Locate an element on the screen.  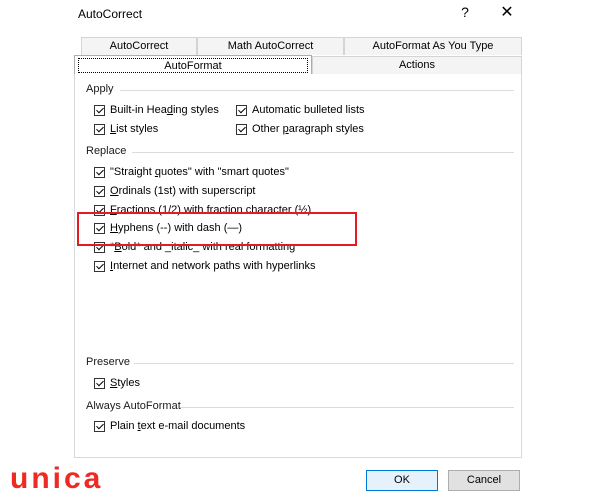
tab-label: Actions is located at coordinates (417, 65).